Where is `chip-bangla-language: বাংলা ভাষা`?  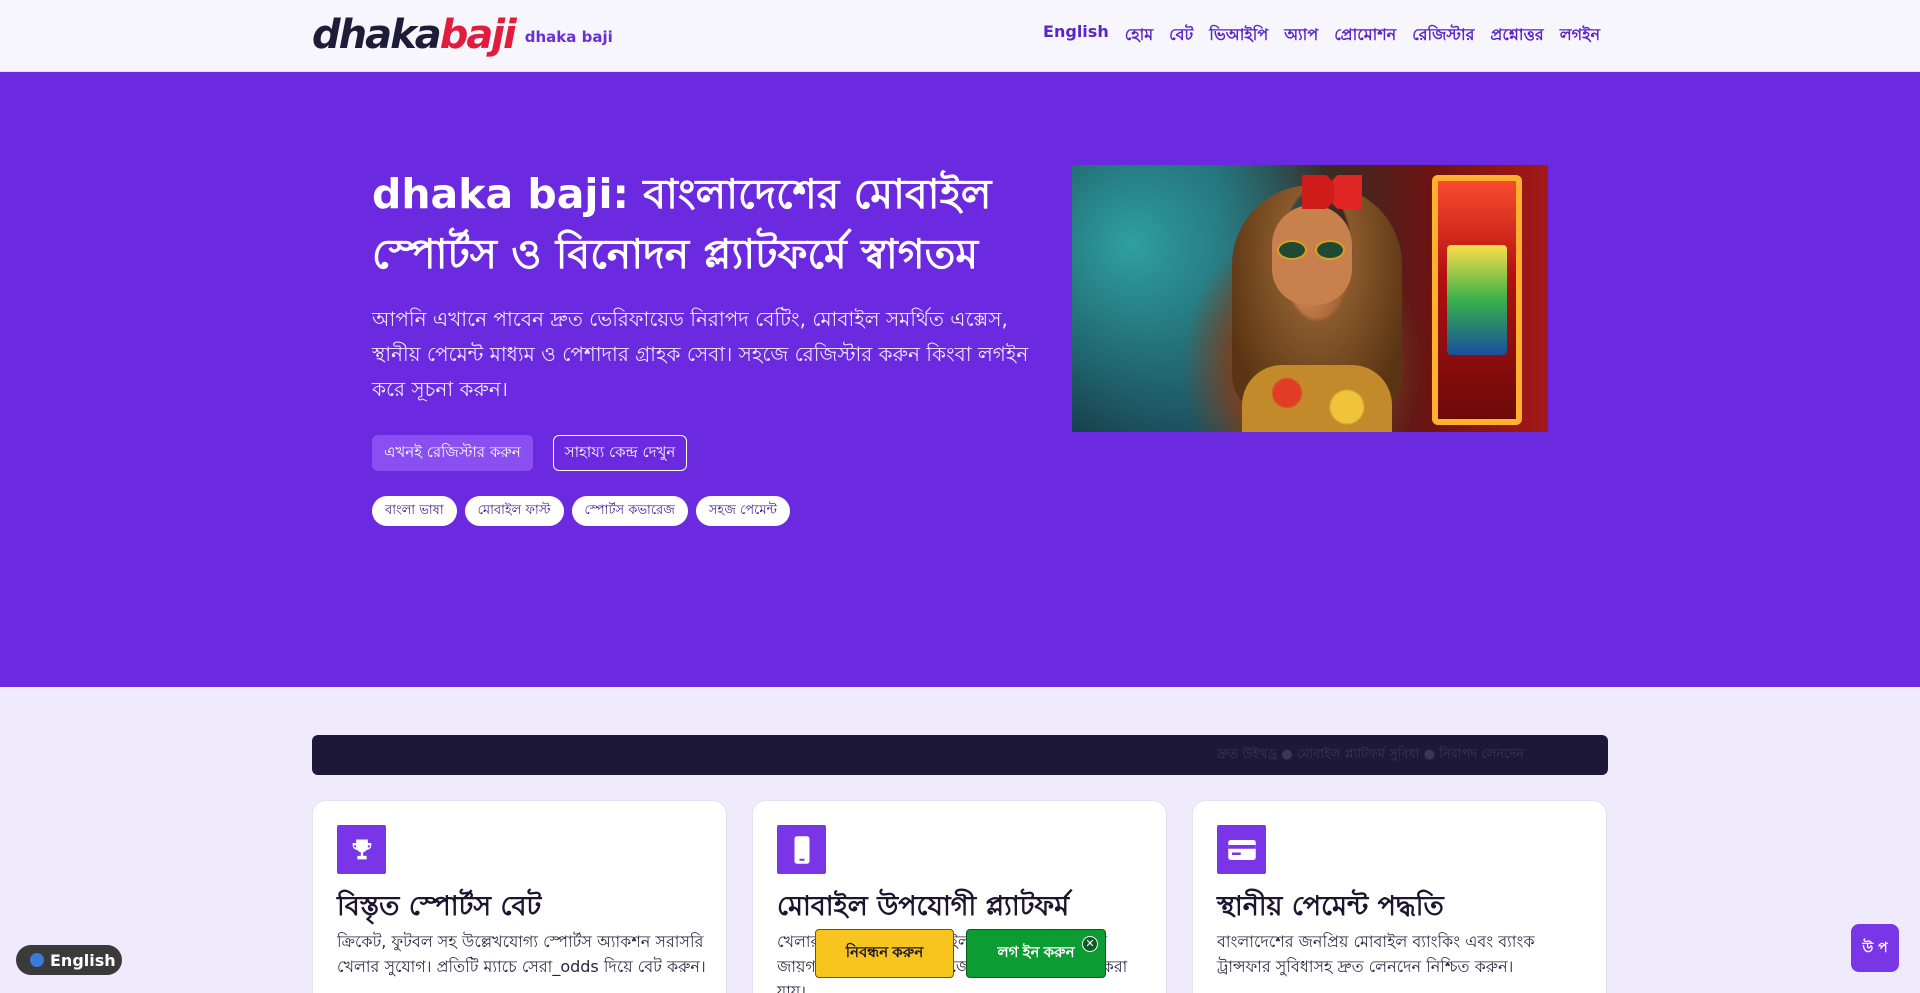 chip-bangla-language: বাংলা ভাষা is located at coordinates (414, 511).